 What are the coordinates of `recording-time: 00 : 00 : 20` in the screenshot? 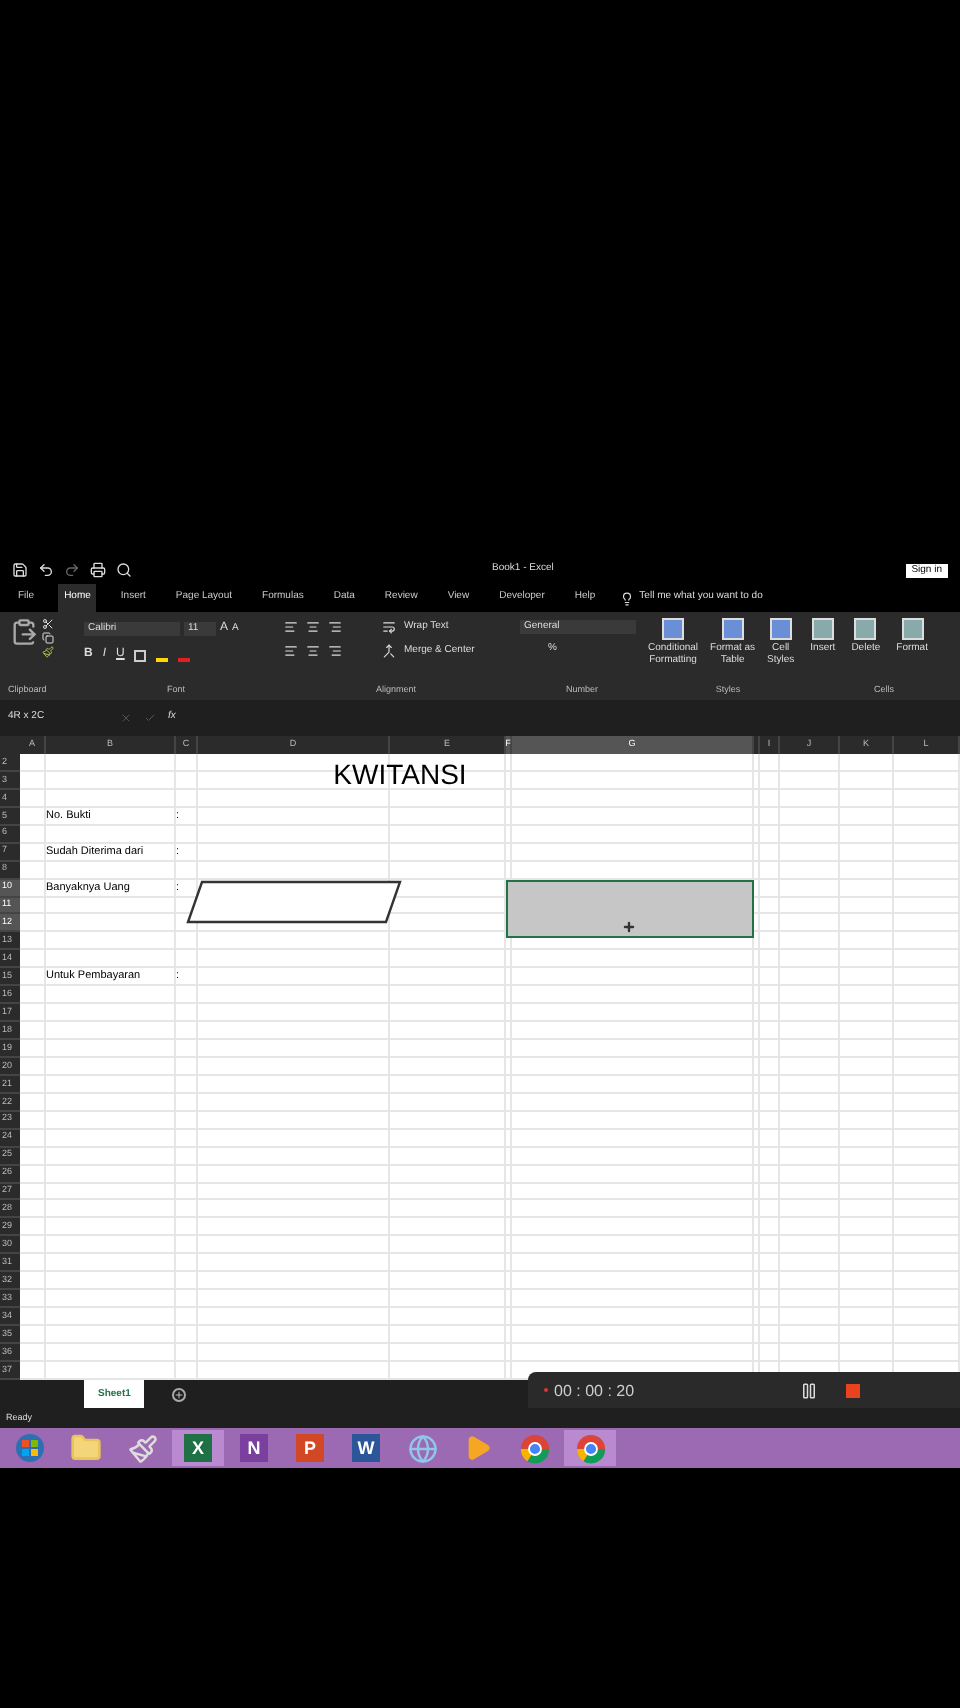 It's located at (594, 1392).